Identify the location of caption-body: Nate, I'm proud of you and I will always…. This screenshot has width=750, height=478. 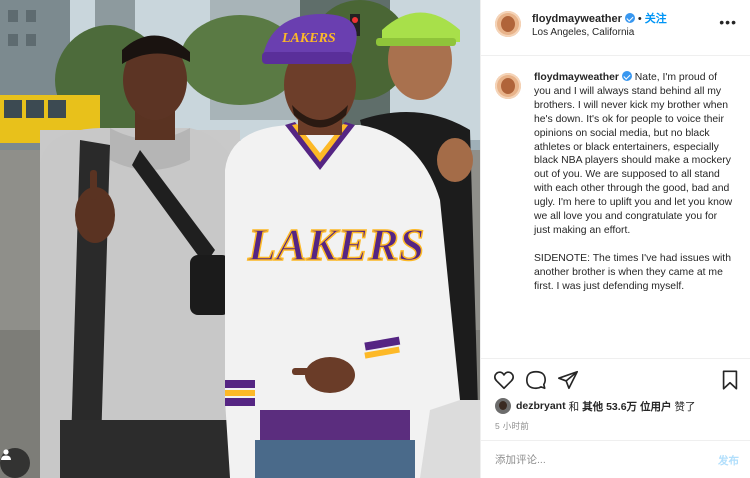
(633, 182).